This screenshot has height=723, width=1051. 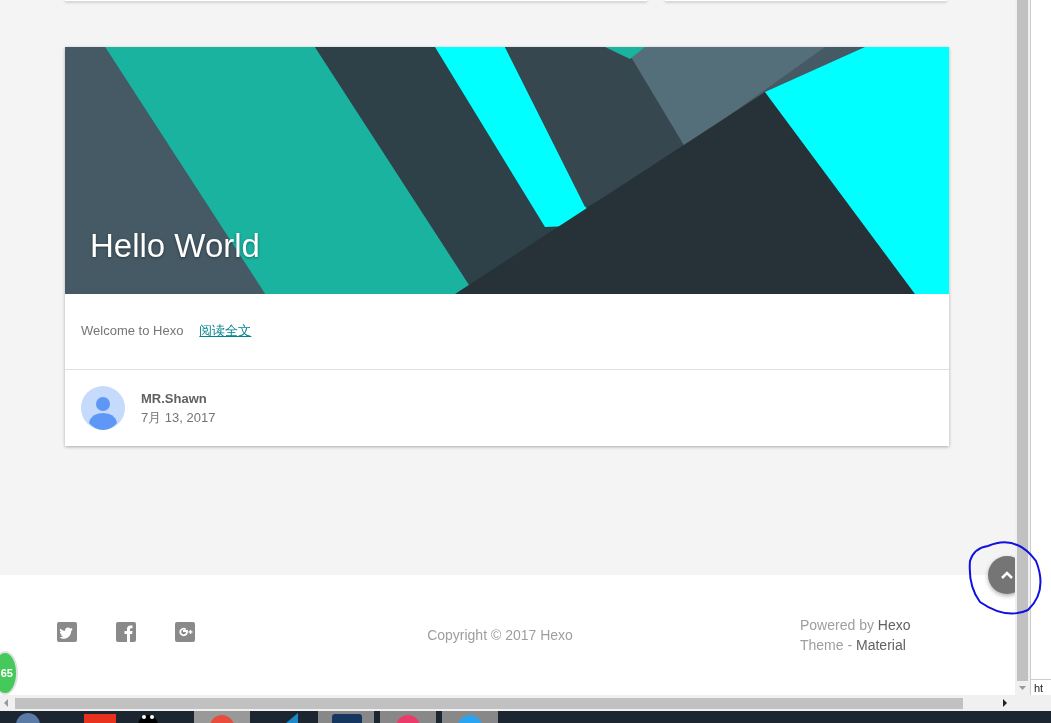 I want to click on post-date: 7月 13, 2017, so click(x=178, y=418).